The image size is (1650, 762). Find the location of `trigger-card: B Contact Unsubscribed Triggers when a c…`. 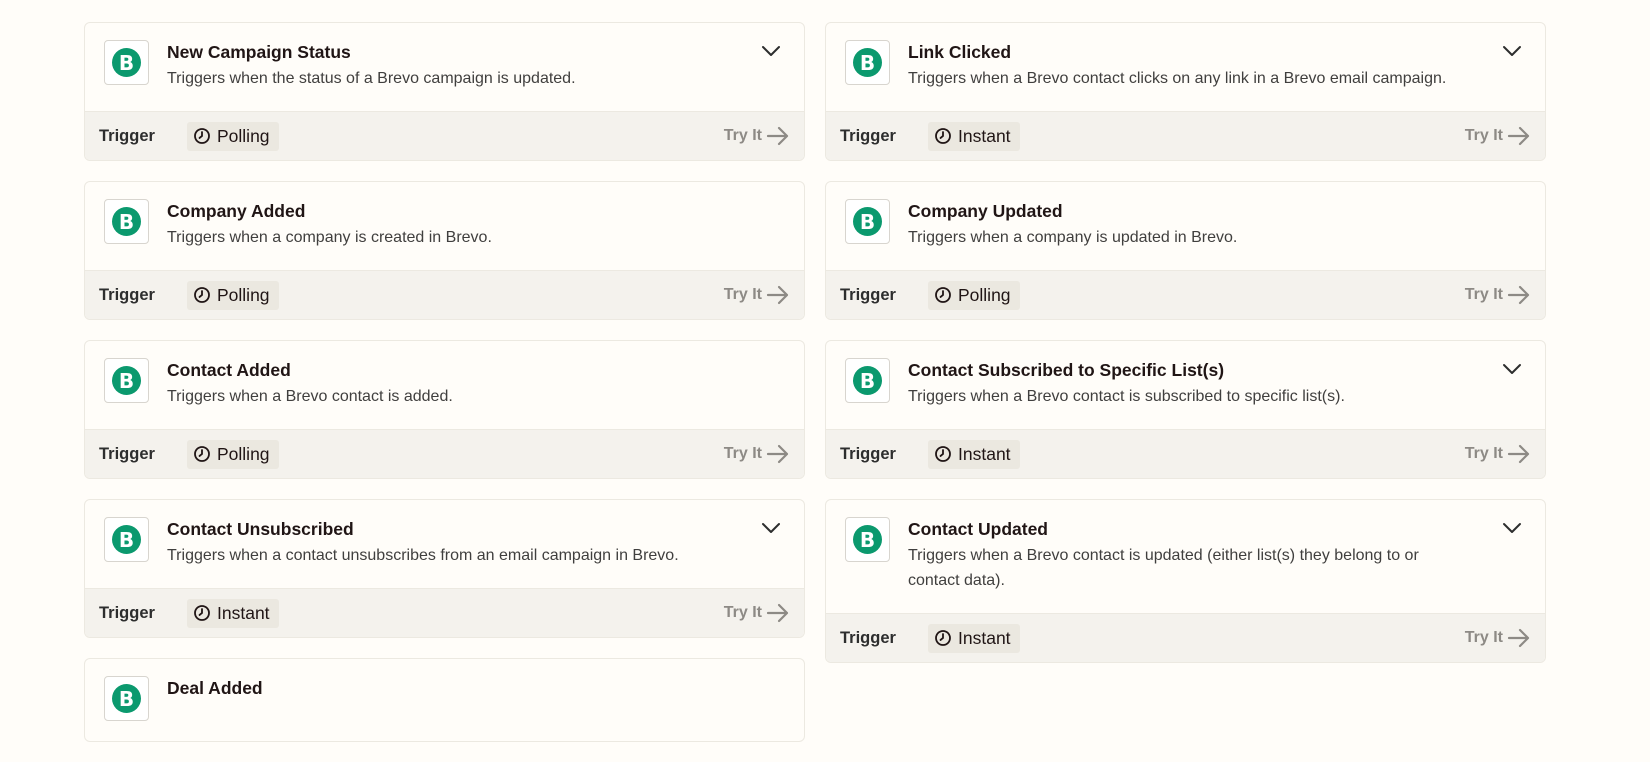

trigger-card: B Contact Unsubscribed Triggers when a c… is located at coordinates (444, 568).